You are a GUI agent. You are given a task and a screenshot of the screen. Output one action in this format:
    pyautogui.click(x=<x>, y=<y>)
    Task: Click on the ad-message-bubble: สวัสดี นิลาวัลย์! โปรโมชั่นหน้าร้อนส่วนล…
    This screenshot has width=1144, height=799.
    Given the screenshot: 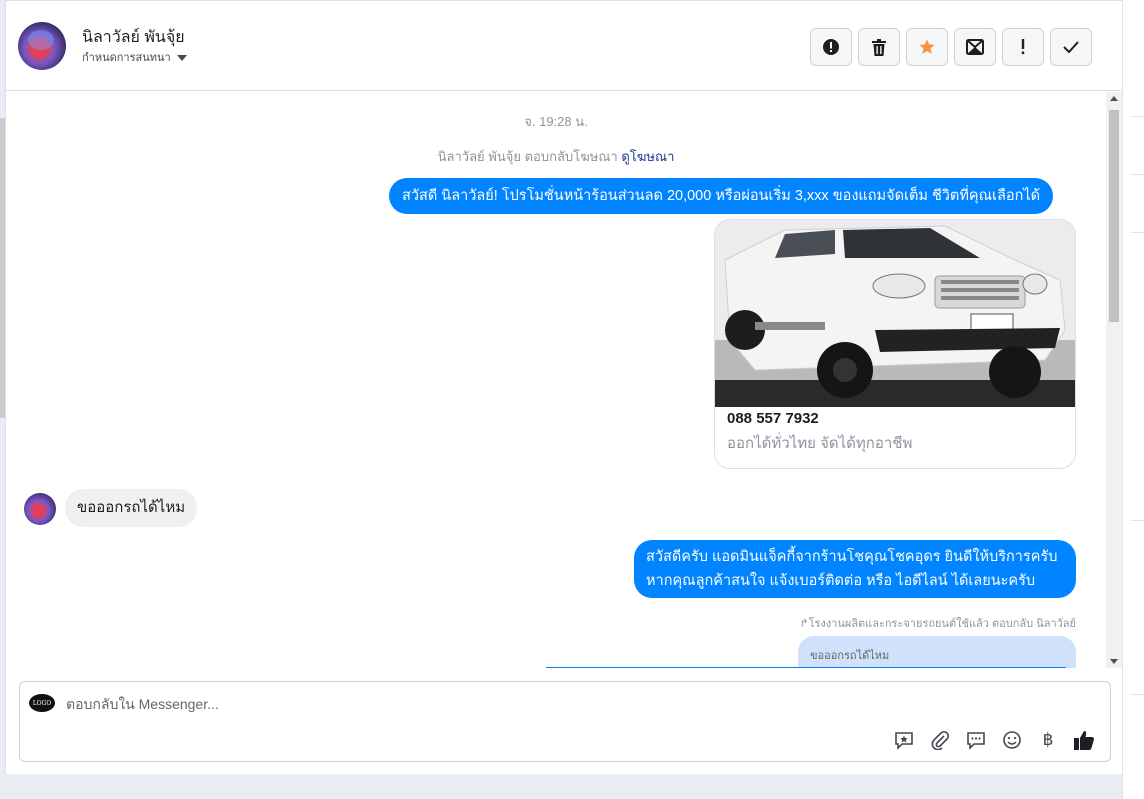 What is the action you would take?
    pyautogui.click(x=721, y=196)
    